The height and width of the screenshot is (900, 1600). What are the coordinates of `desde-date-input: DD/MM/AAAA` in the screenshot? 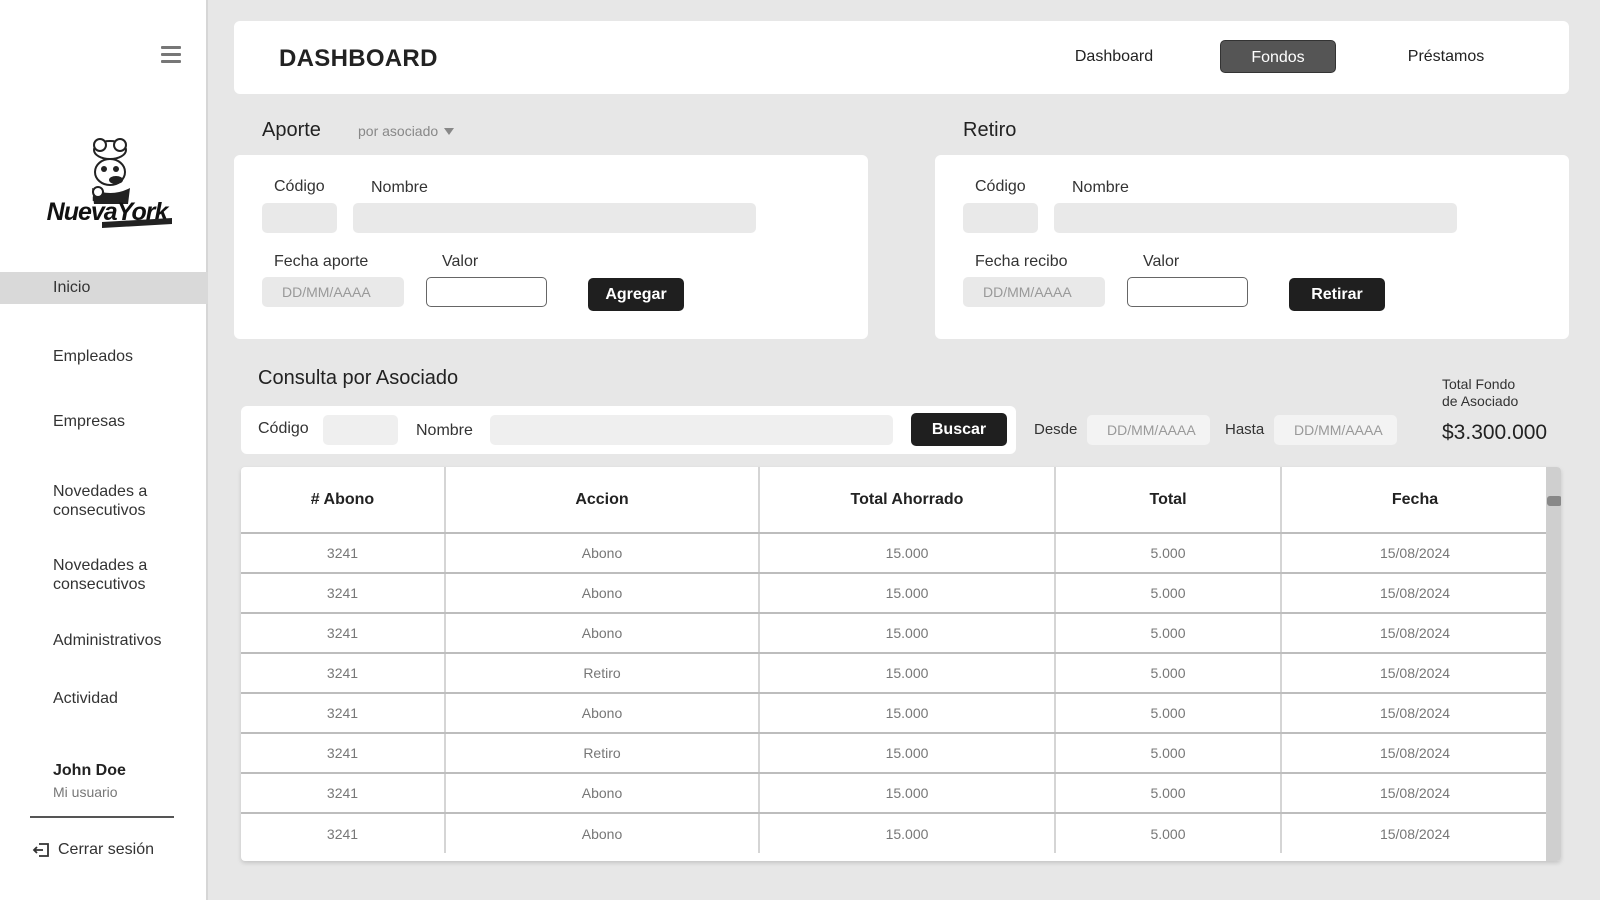 It's located at (1148, 430).